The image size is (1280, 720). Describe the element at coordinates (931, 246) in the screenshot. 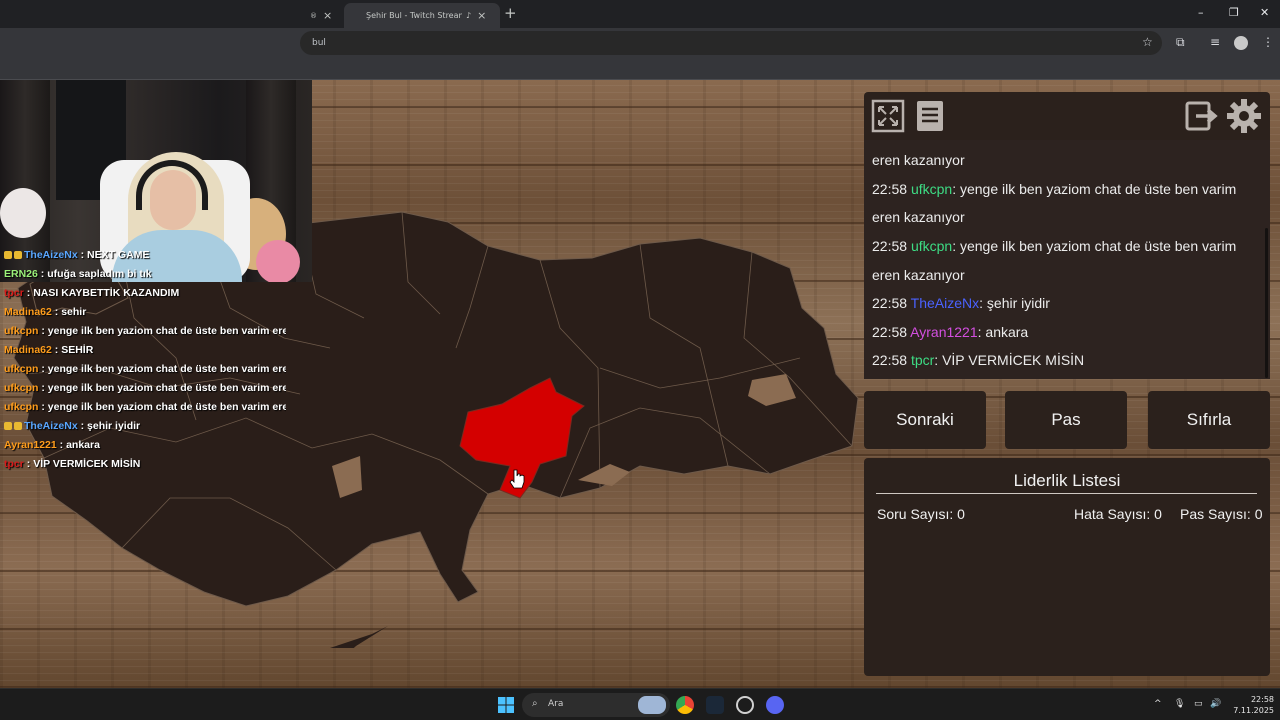

I see `chat-user: ufkcpn` at that location.